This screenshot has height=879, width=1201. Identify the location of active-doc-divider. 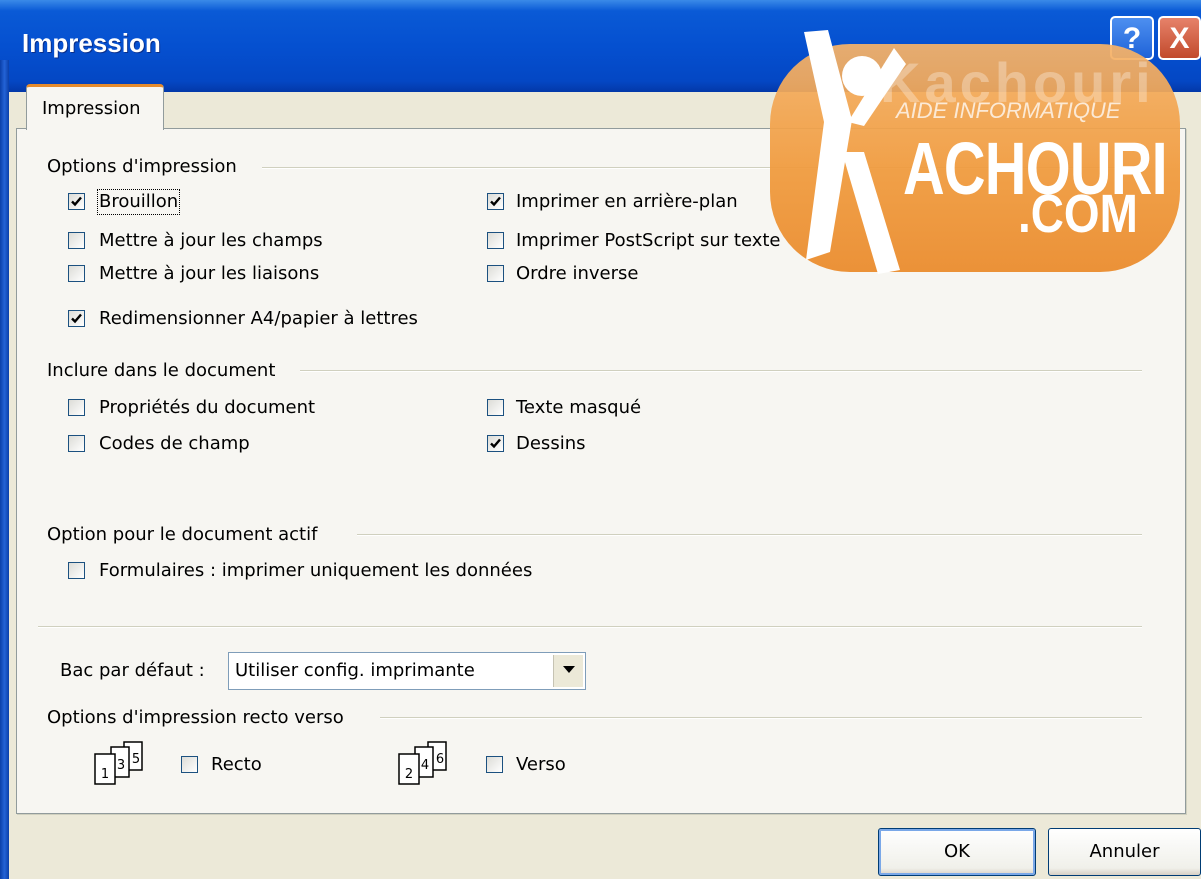
(749, 535).